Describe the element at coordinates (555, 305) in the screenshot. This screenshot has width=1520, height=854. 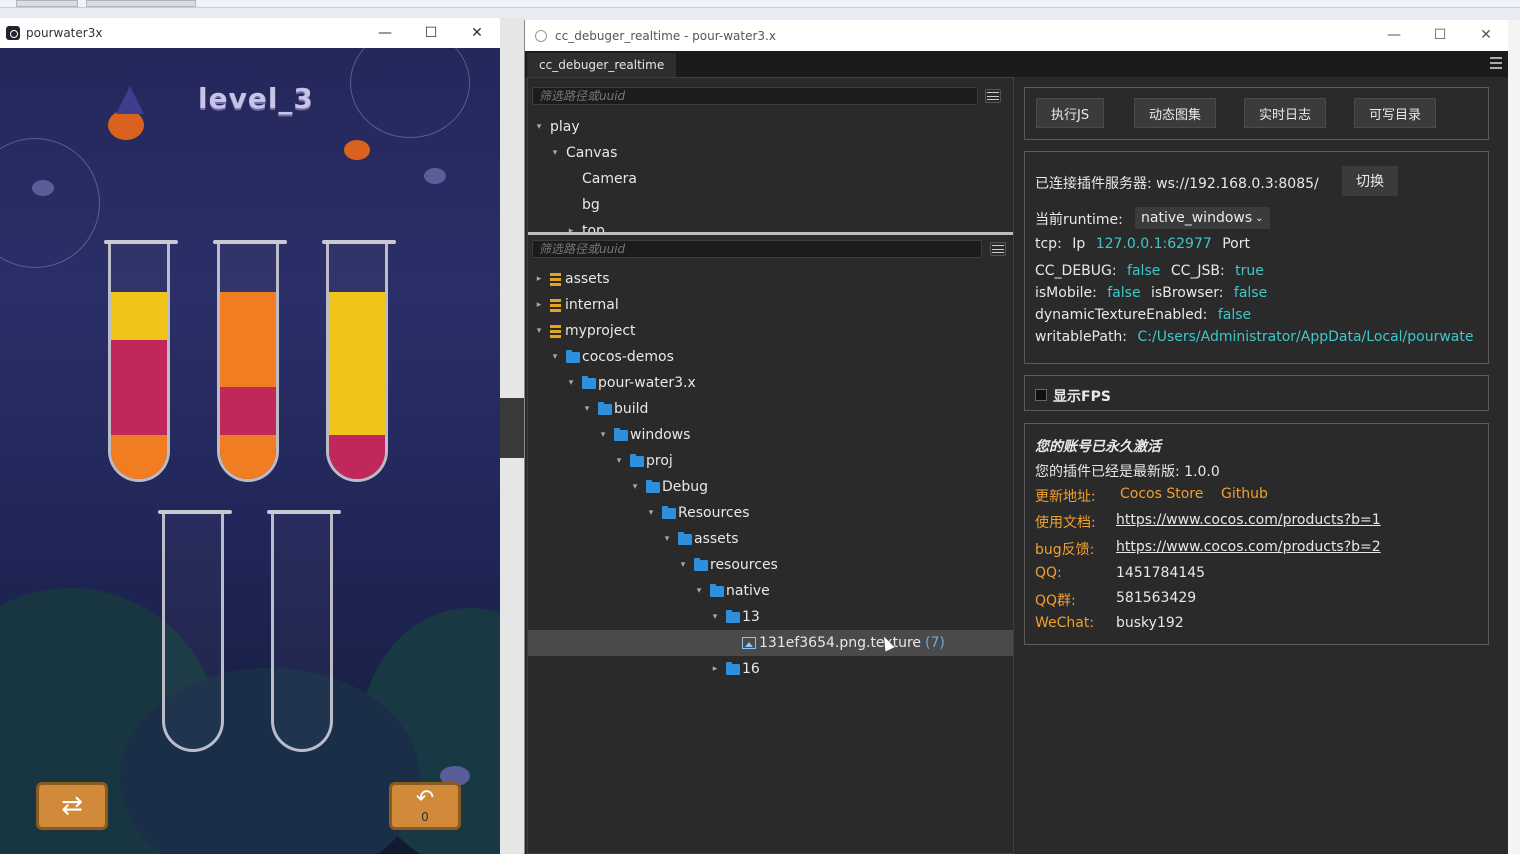
I see `database-icon` at that location.